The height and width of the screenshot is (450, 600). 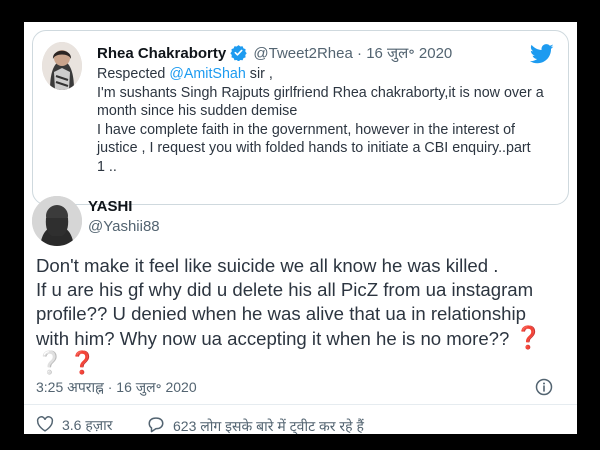 I want to click on comment-icon, so click(x=156, y=425).